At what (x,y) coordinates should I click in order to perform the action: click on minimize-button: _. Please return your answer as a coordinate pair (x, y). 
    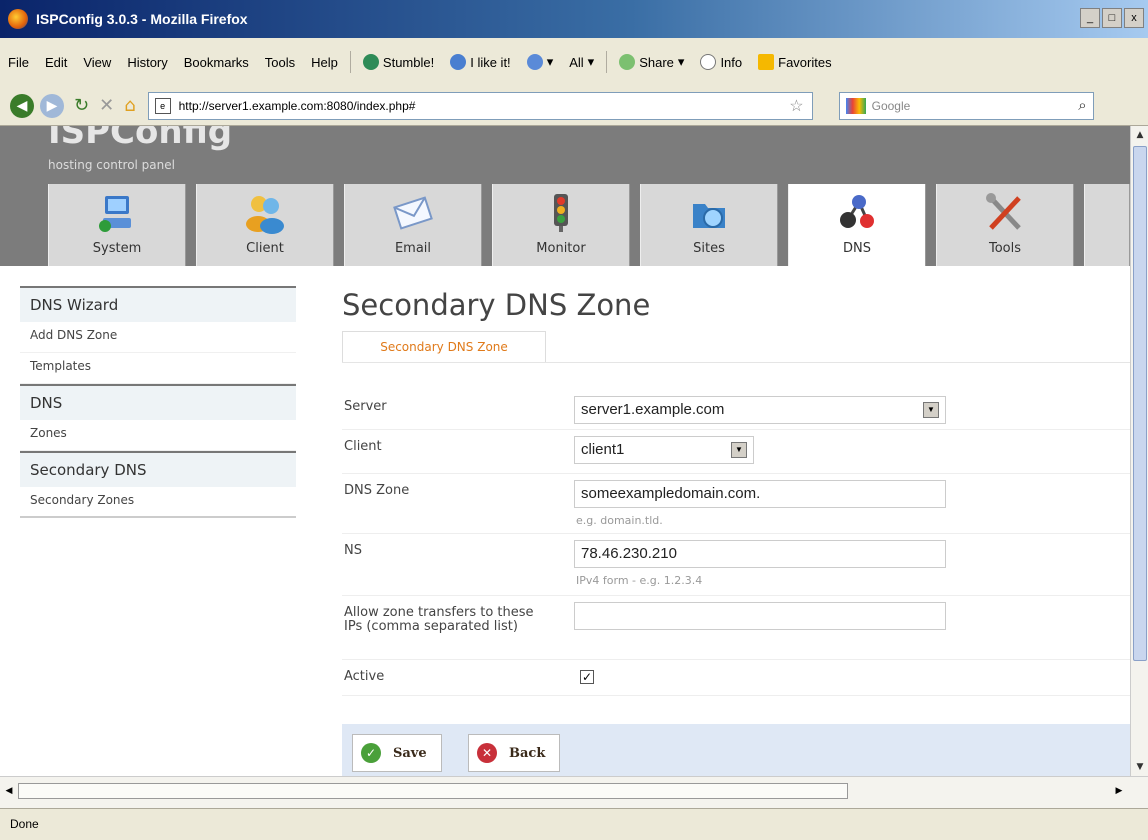
    Looking at the image, I should click on (1090, 18).